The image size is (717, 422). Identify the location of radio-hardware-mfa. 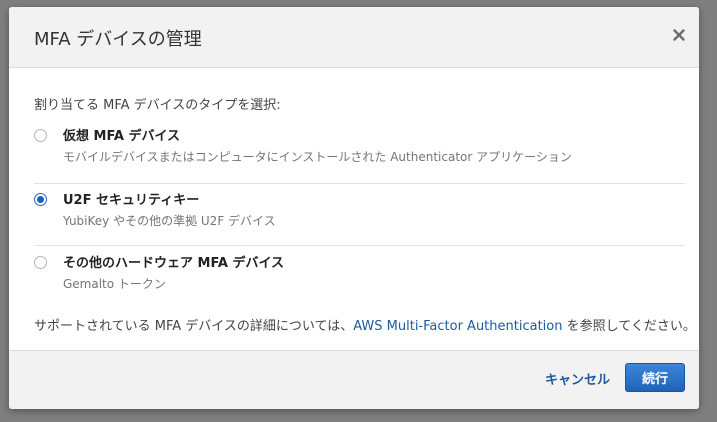
(40, 262).